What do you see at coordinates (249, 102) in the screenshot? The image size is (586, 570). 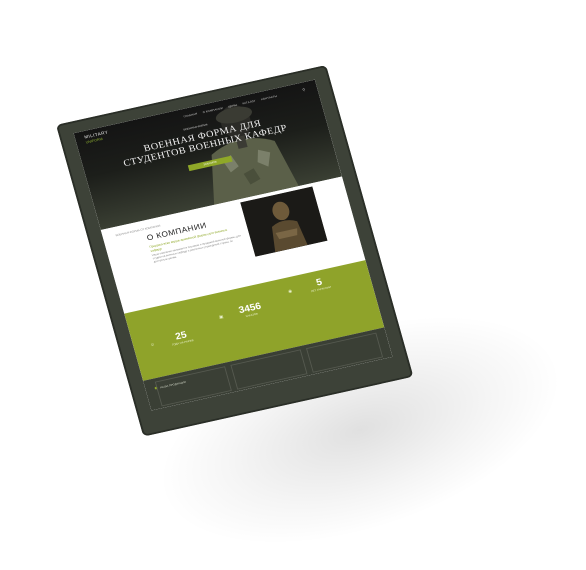 I see `menu-item-catalog: КАТАЛОГ` at bounding box center [249, 102].